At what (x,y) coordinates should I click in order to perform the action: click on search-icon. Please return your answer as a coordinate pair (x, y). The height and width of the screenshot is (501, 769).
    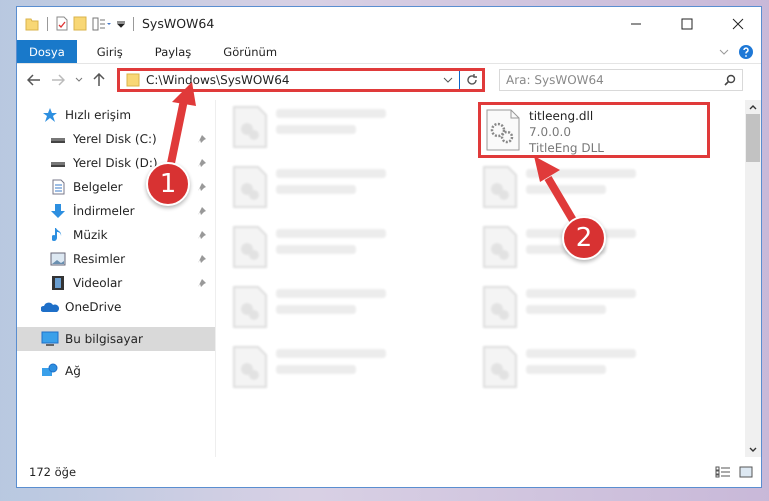
    Looking at the image, I should click on (730, 80).